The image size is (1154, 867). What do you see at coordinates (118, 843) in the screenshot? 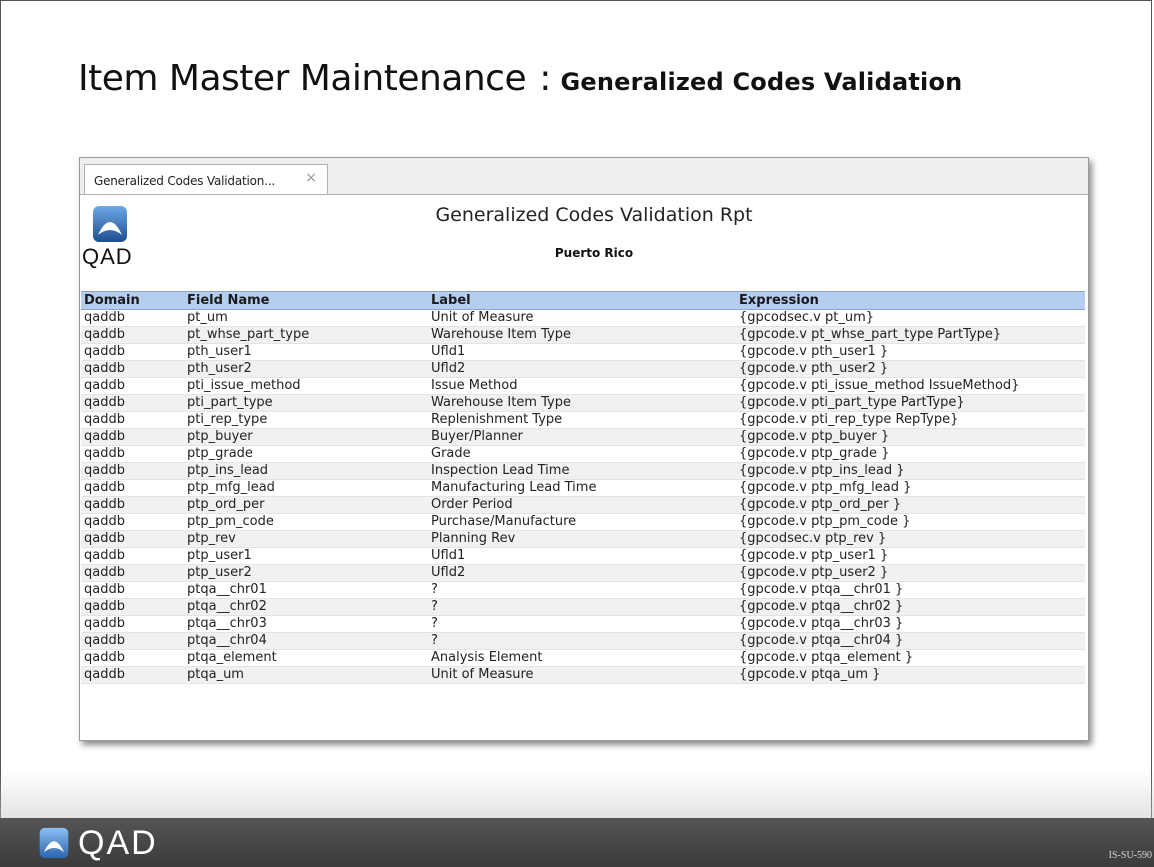
I see `footer-logo-text: QAD` at bounding box center [118, 843].